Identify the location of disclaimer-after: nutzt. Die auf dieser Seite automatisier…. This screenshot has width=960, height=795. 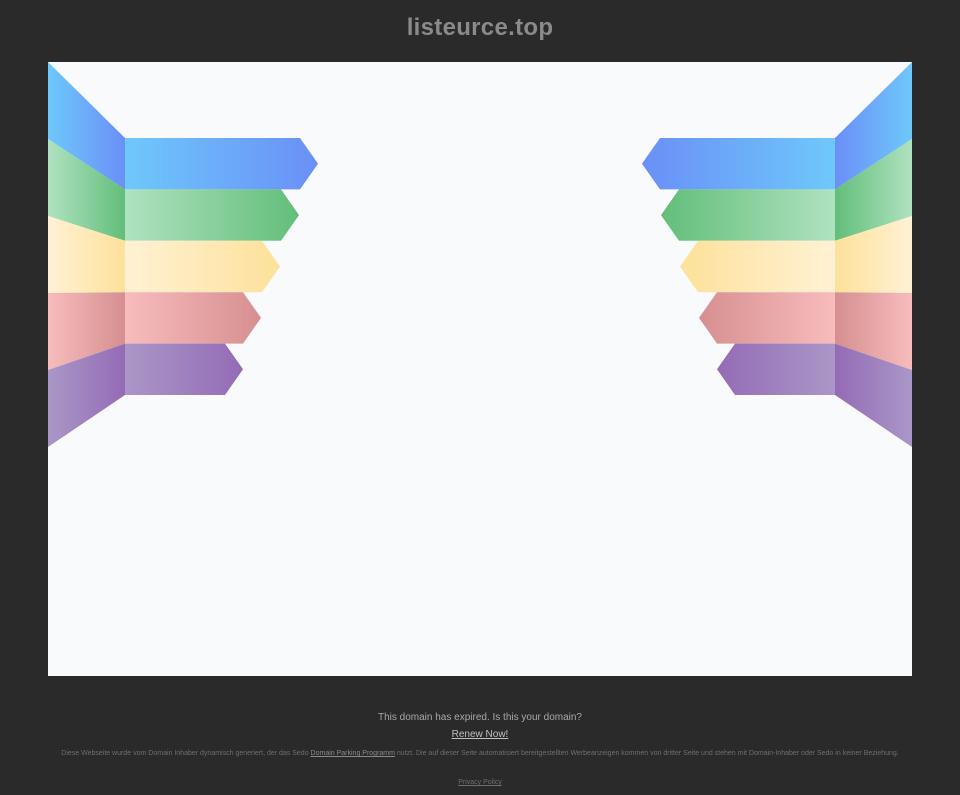
(646, 753).